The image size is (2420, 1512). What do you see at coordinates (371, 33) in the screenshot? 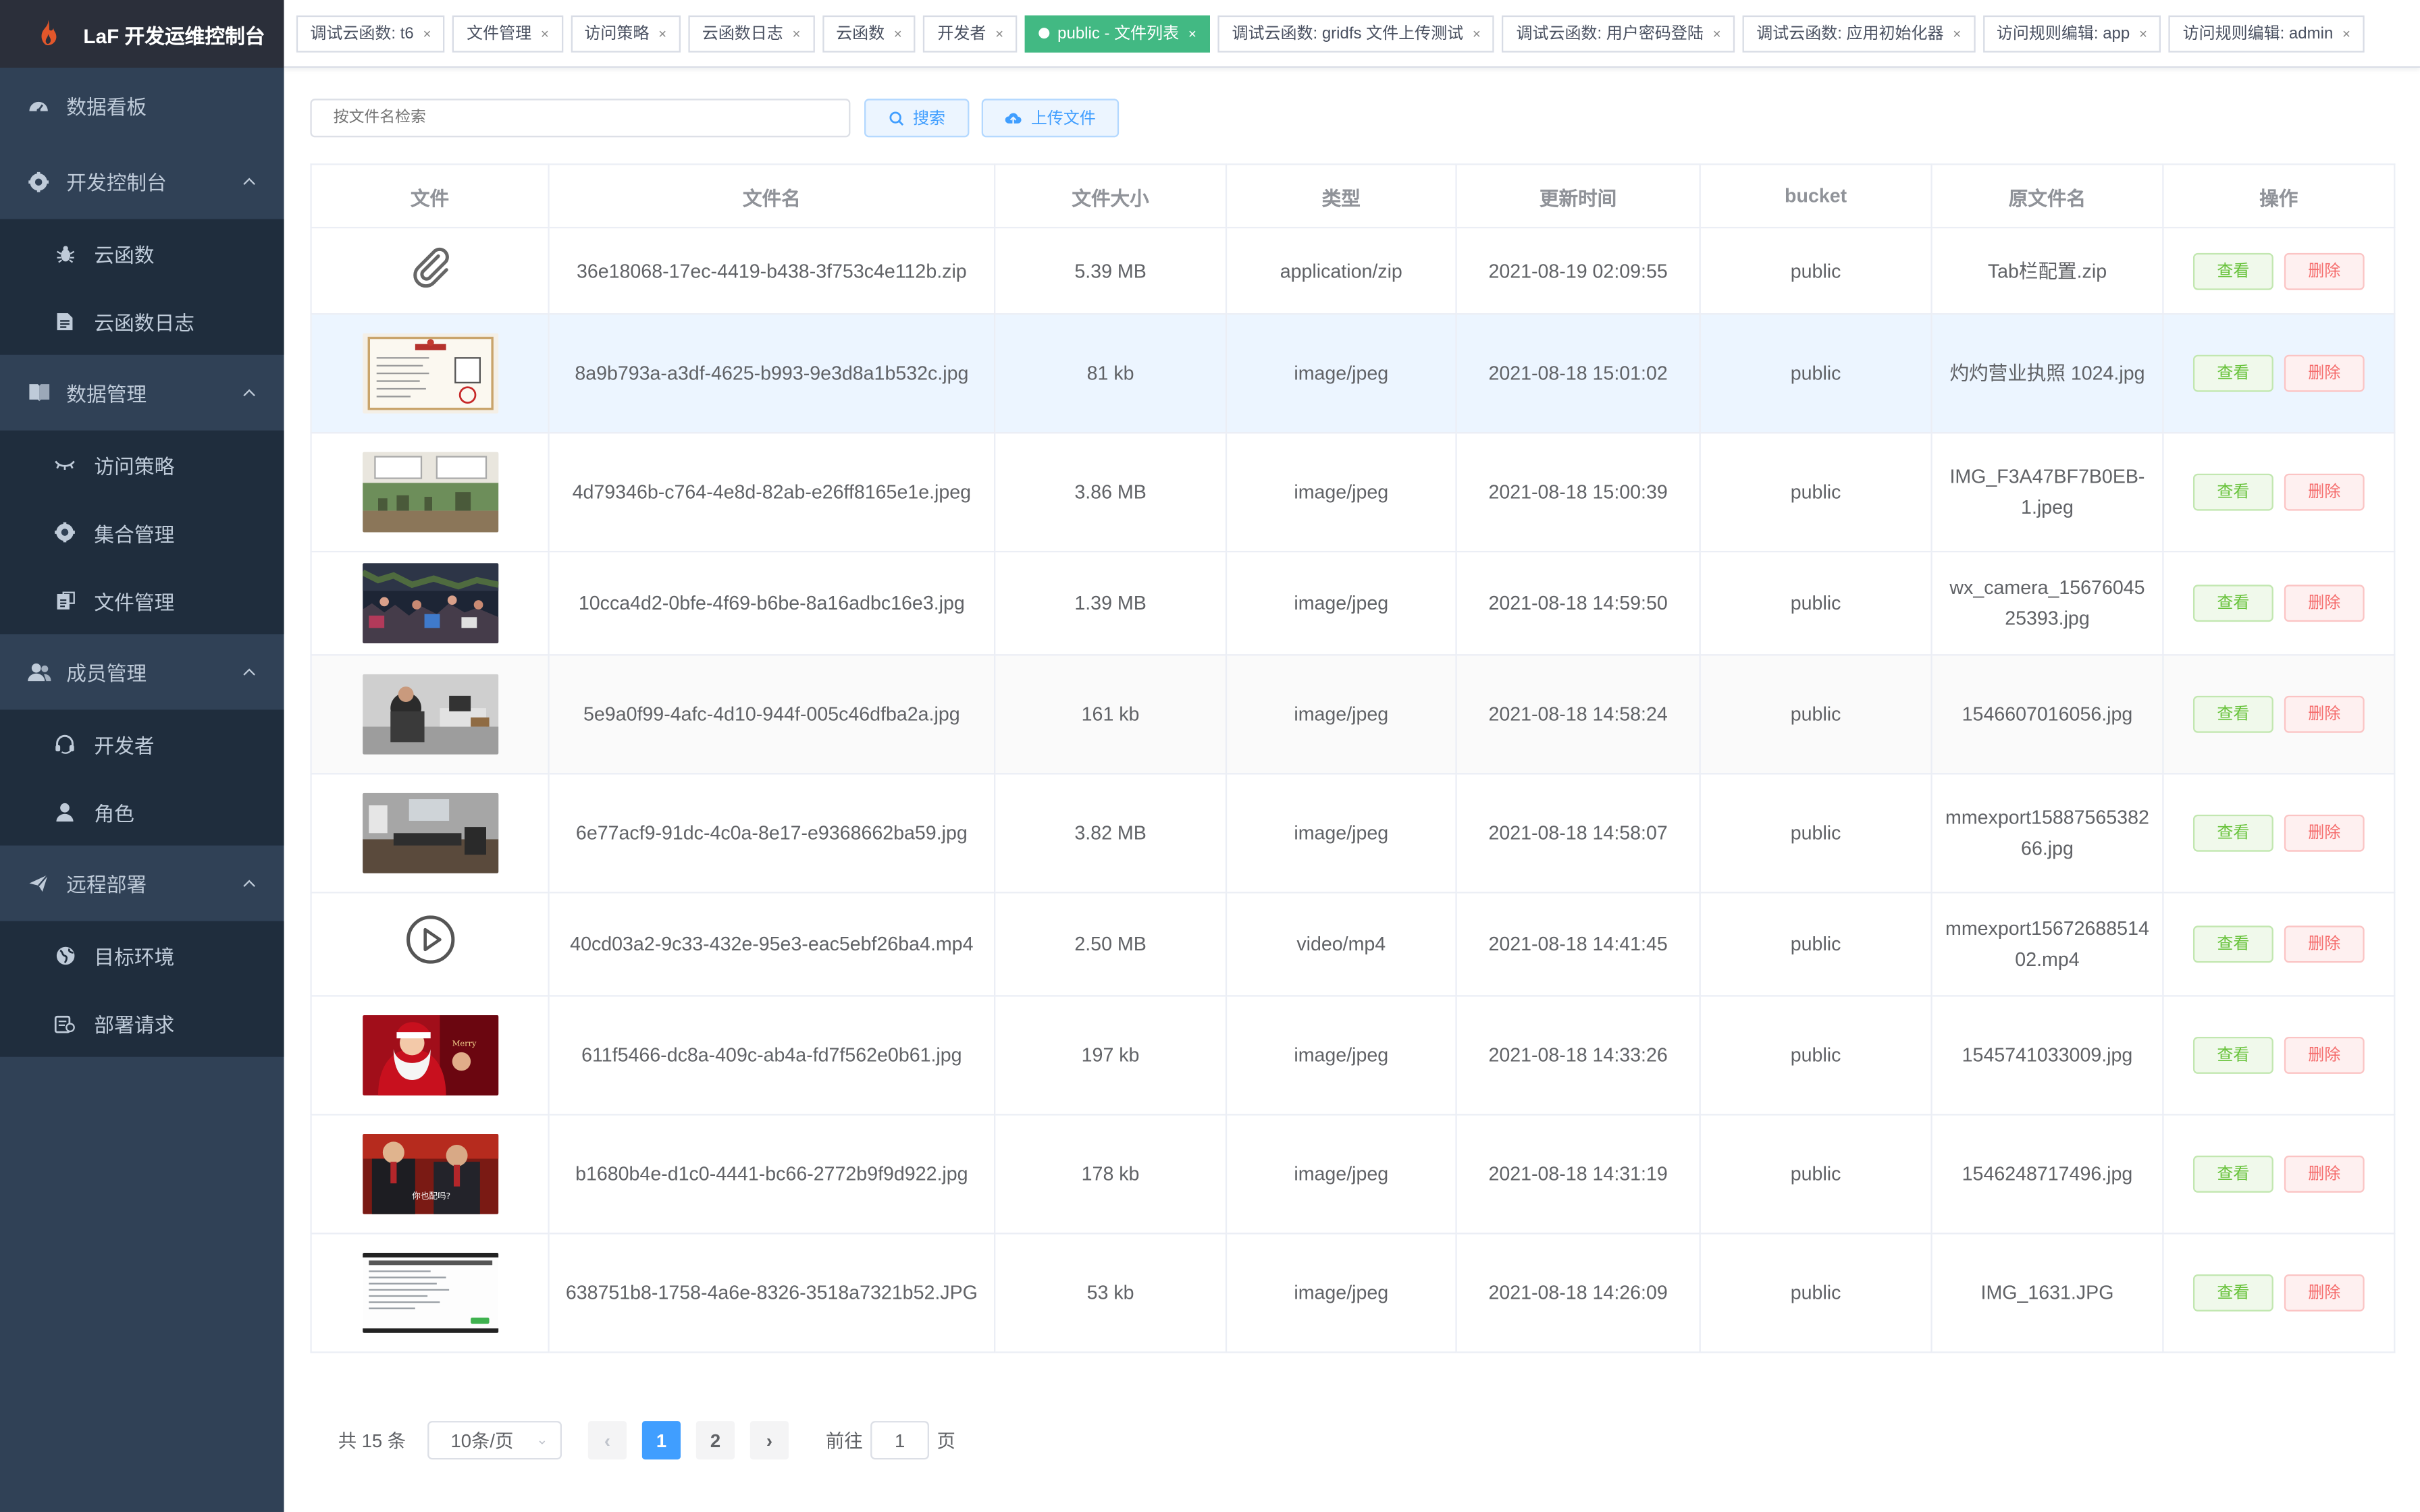
I see `tab-0: 调试云函数: t6 ×` at bounding box center [371, 33].